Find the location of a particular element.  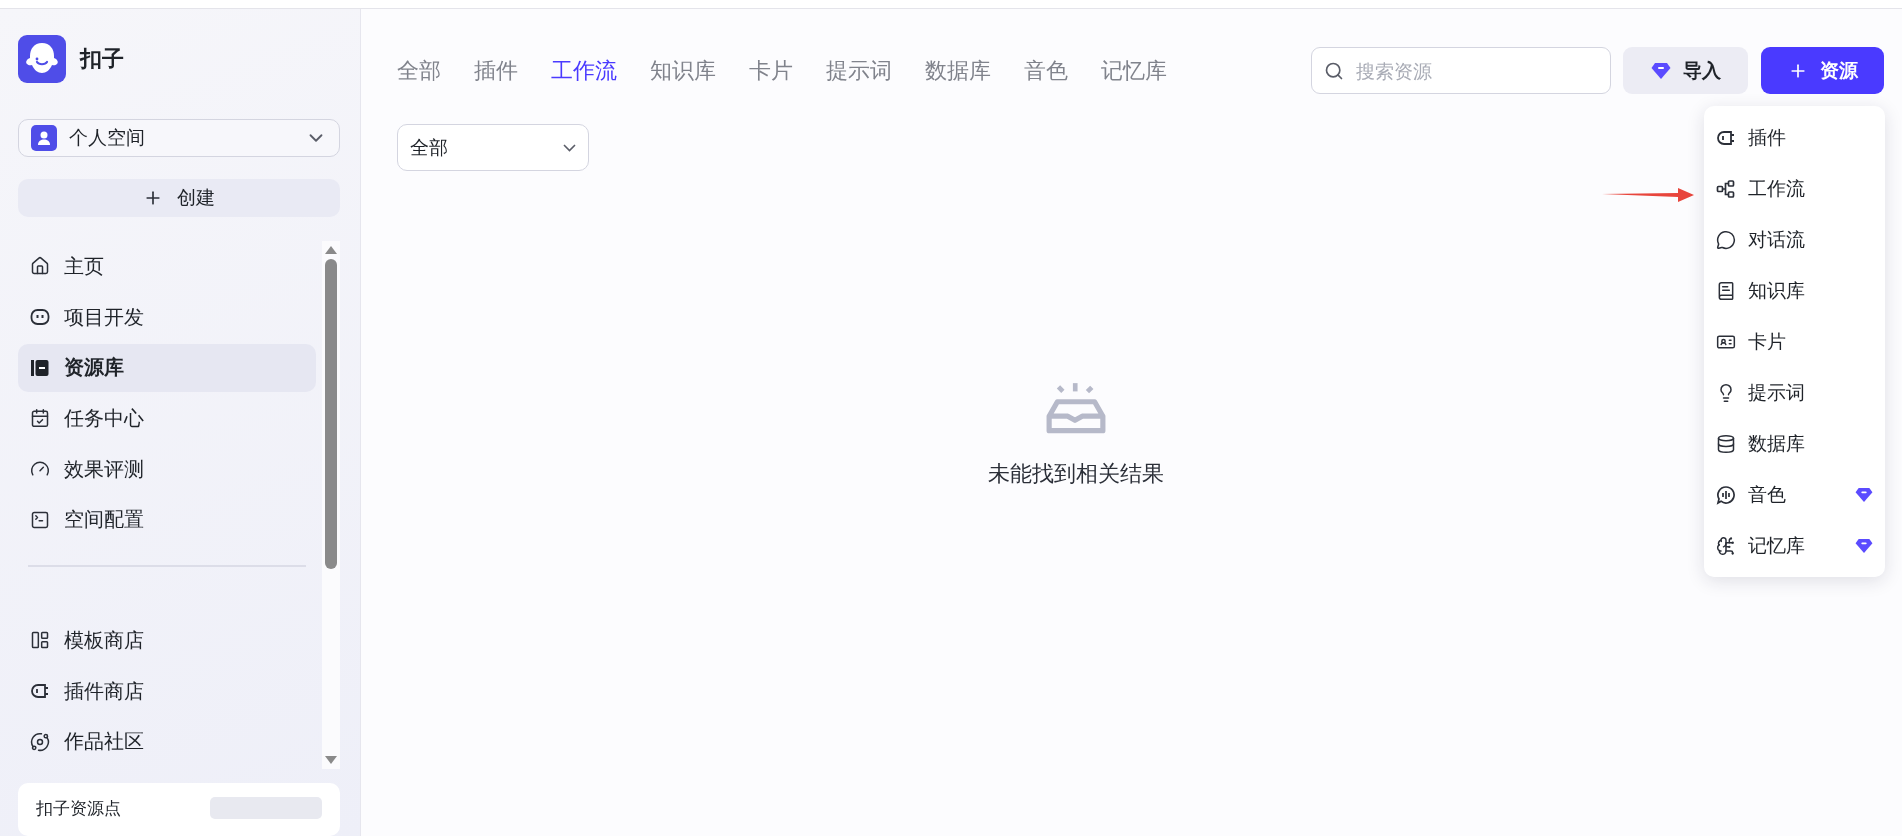

menu-item-label: 记忆库 is located at coordinates (1777, 545).